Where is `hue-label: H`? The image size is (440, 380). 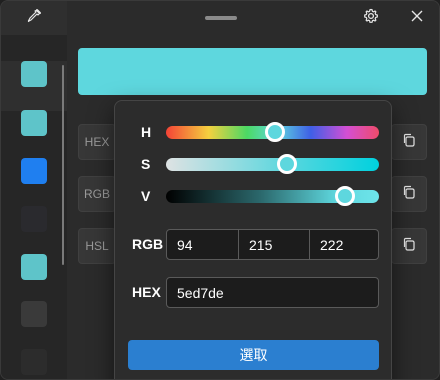 hue-label: H is located at coordinates (146, 132).